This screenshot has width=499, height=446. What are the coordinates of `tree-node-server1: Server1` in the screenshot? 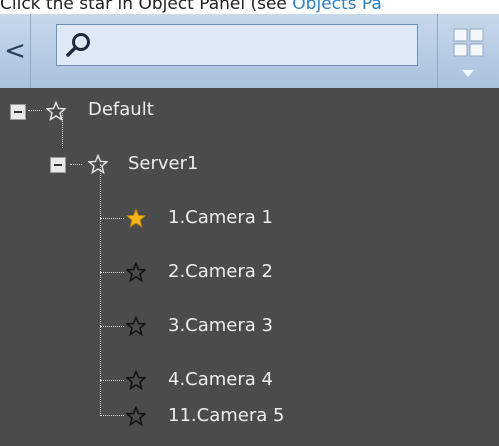 It's located at (163, 164).